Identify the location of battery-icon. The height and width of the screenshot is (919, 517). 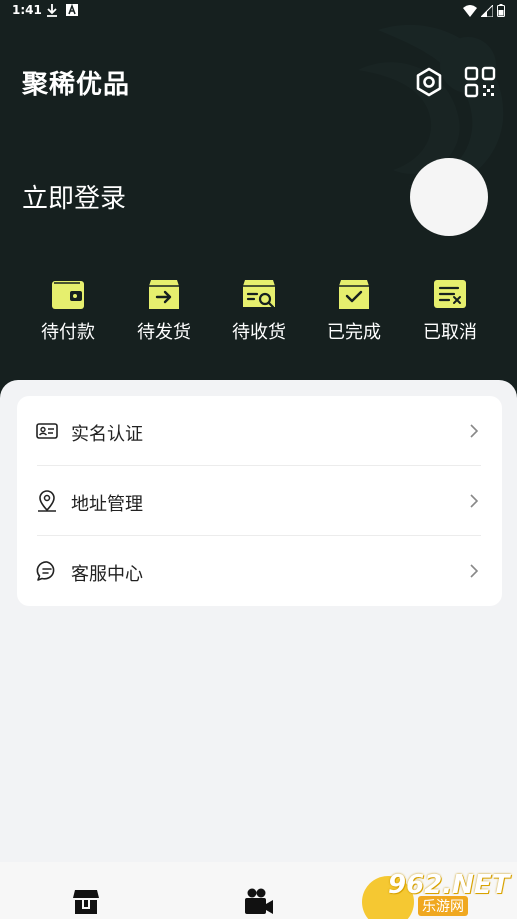
(501, 10).